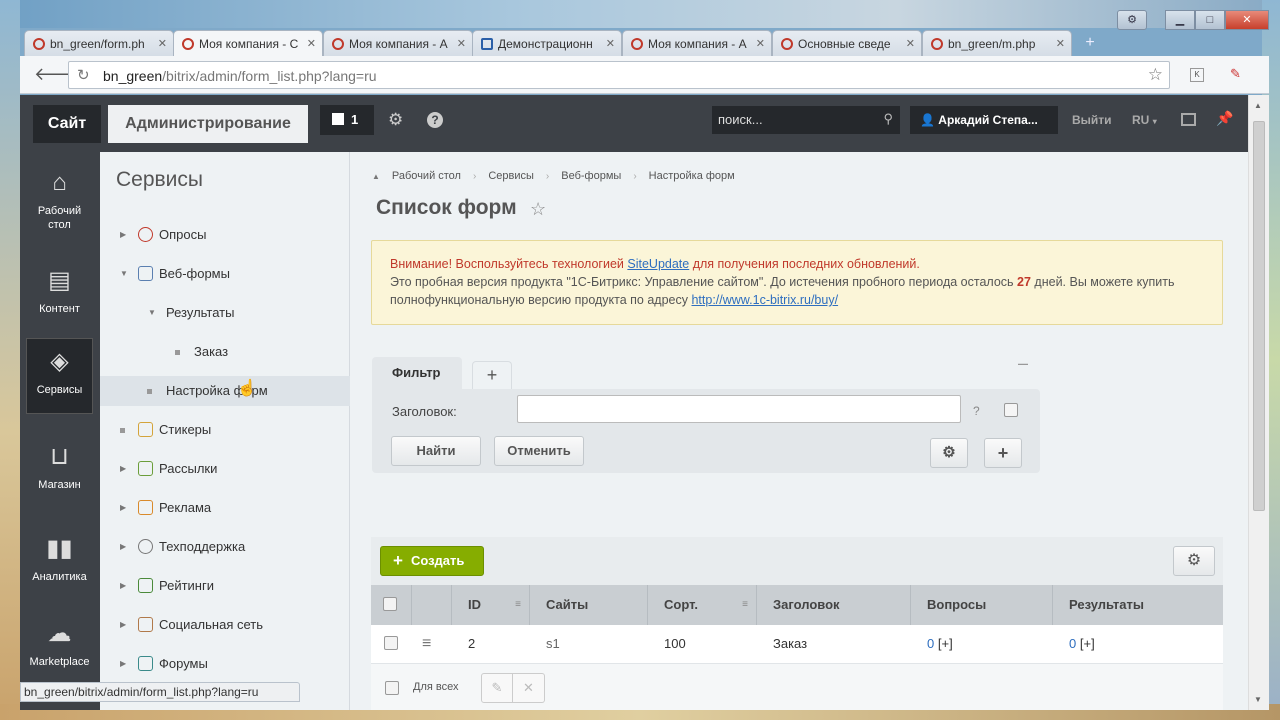  What do you see at coordinates (390, 604) in the screenshot?
I see `select-all-checkbox` at bounding box center [390, 604].